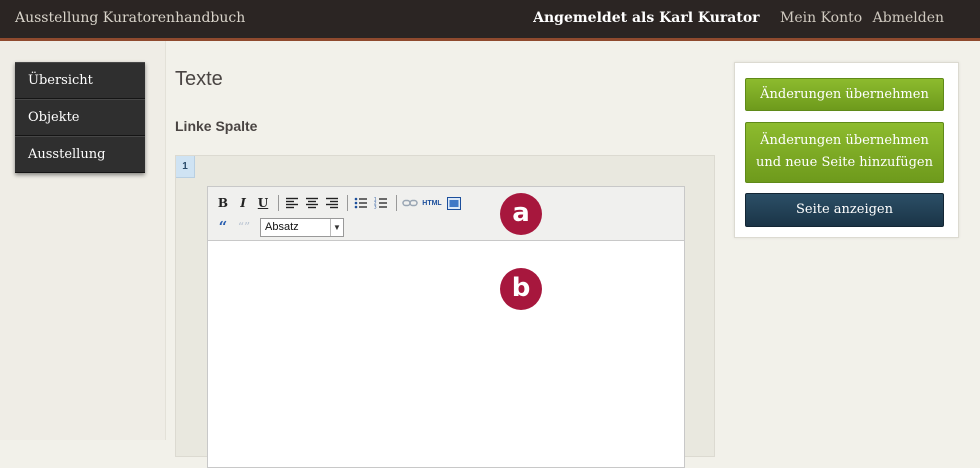 The image size is (980, 468). Describe the element at coordinates (332, 203) in the screenshot. I see `align-right-icon` at that location.